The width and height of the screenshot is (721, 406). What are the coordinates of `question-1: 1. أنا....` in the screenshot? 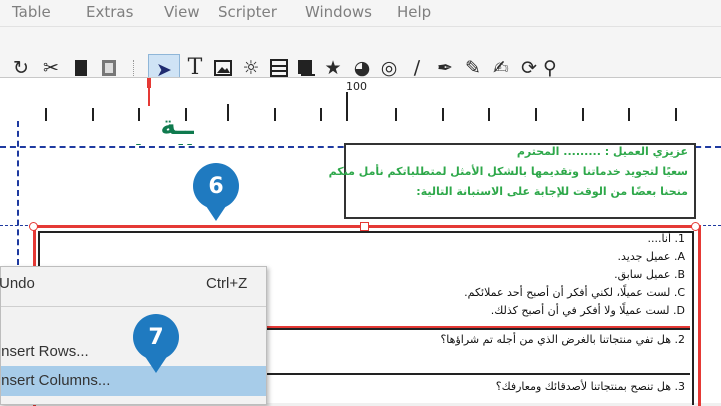 It's located at (666, 238).